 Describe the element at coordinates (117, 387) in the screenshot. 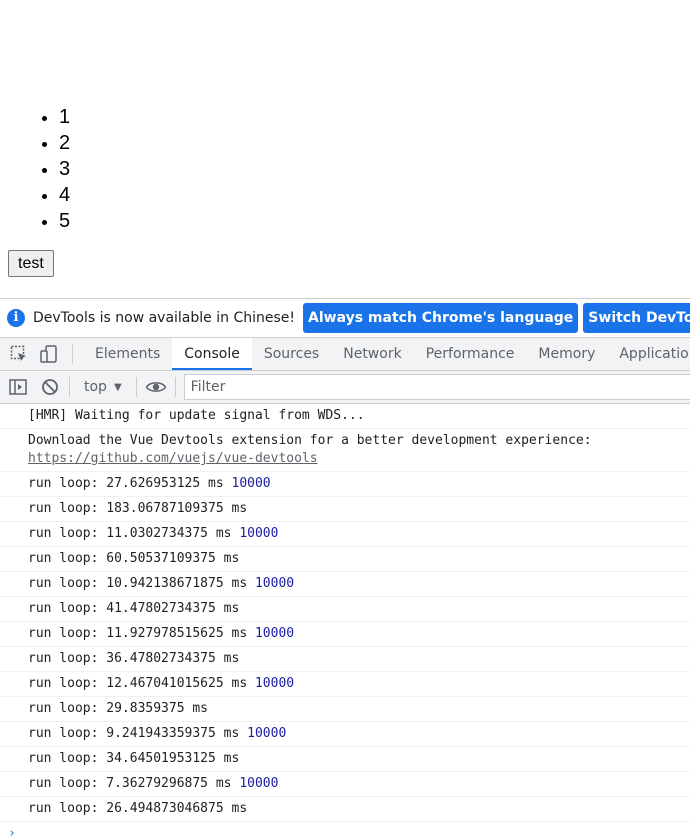

I see `caret-down-icon: ▼` at that location.